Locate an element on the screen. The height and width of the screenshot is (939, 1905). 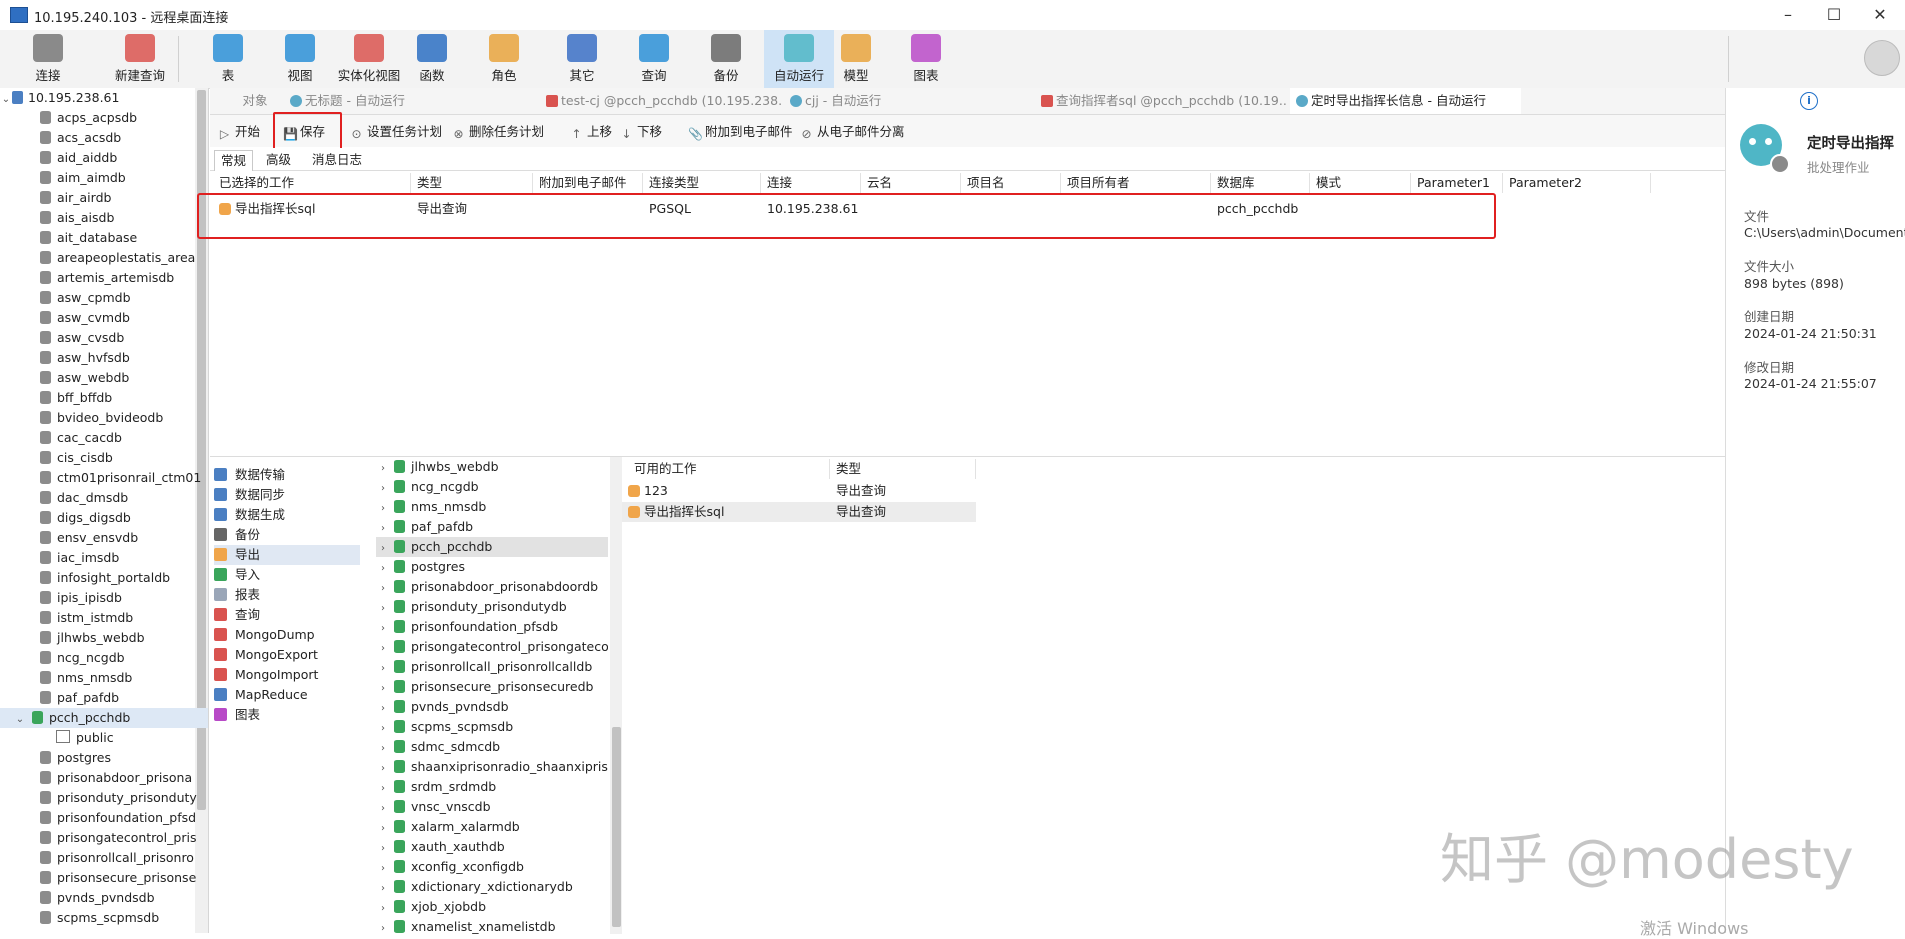
tree-database-item: air_airdb is located at coordinates (104, 198).